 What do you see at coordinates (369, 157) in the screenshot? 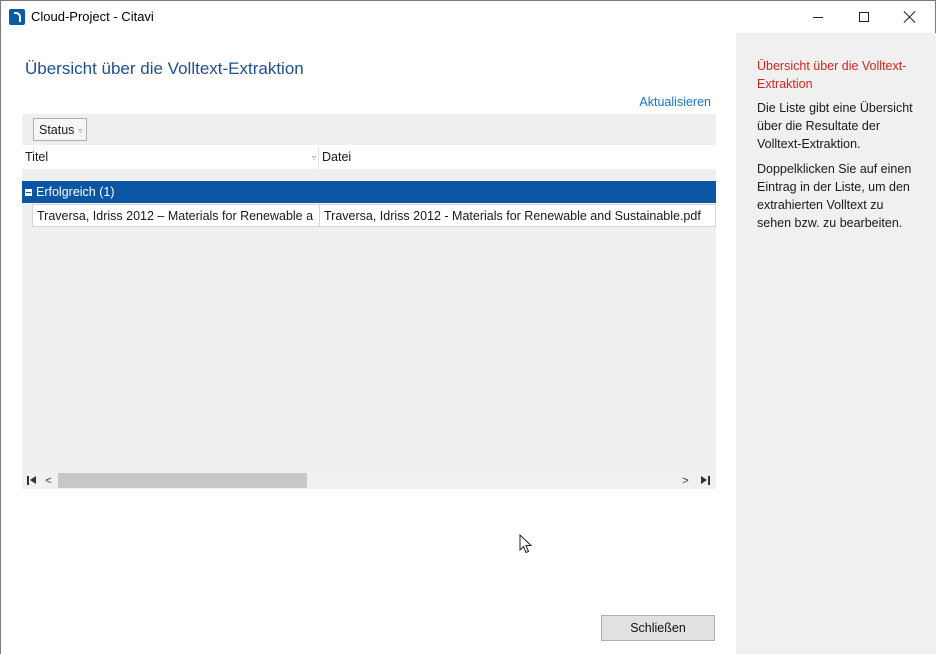
I see `grid-header: Titel ▿ Datei` at bounding box center [369, 157].